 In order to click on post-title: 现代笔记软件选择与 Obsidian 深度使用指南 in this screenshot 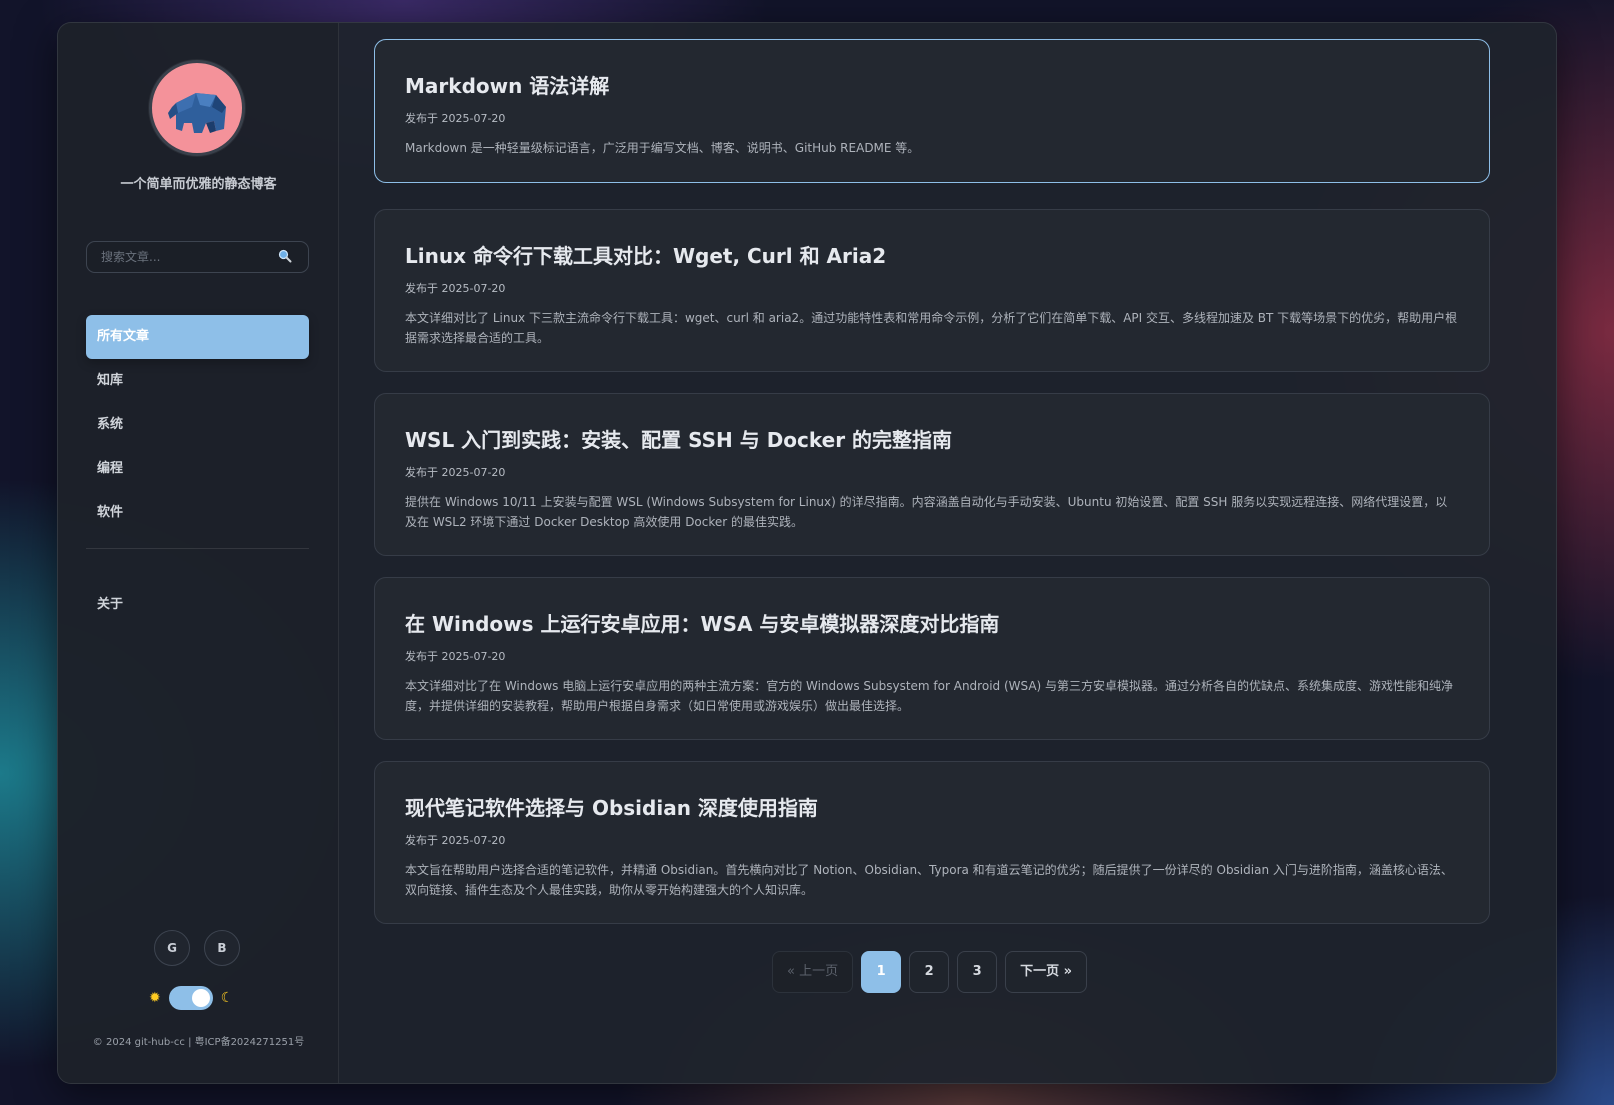, I will do `click(611, 806)`.